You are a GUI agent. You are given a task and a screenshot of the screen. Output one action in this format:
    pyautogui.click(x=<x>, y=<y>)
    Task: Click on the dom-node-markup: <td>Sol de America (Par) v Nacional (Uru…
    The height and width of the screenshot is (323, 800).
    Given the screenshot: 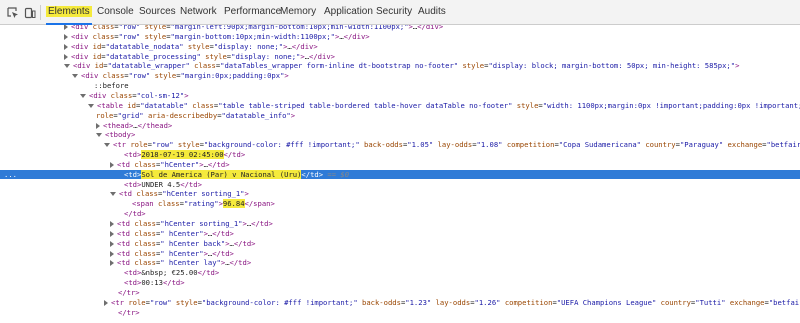 What is the action you would take?
    pyautogui.click(x=237, y=174)
    